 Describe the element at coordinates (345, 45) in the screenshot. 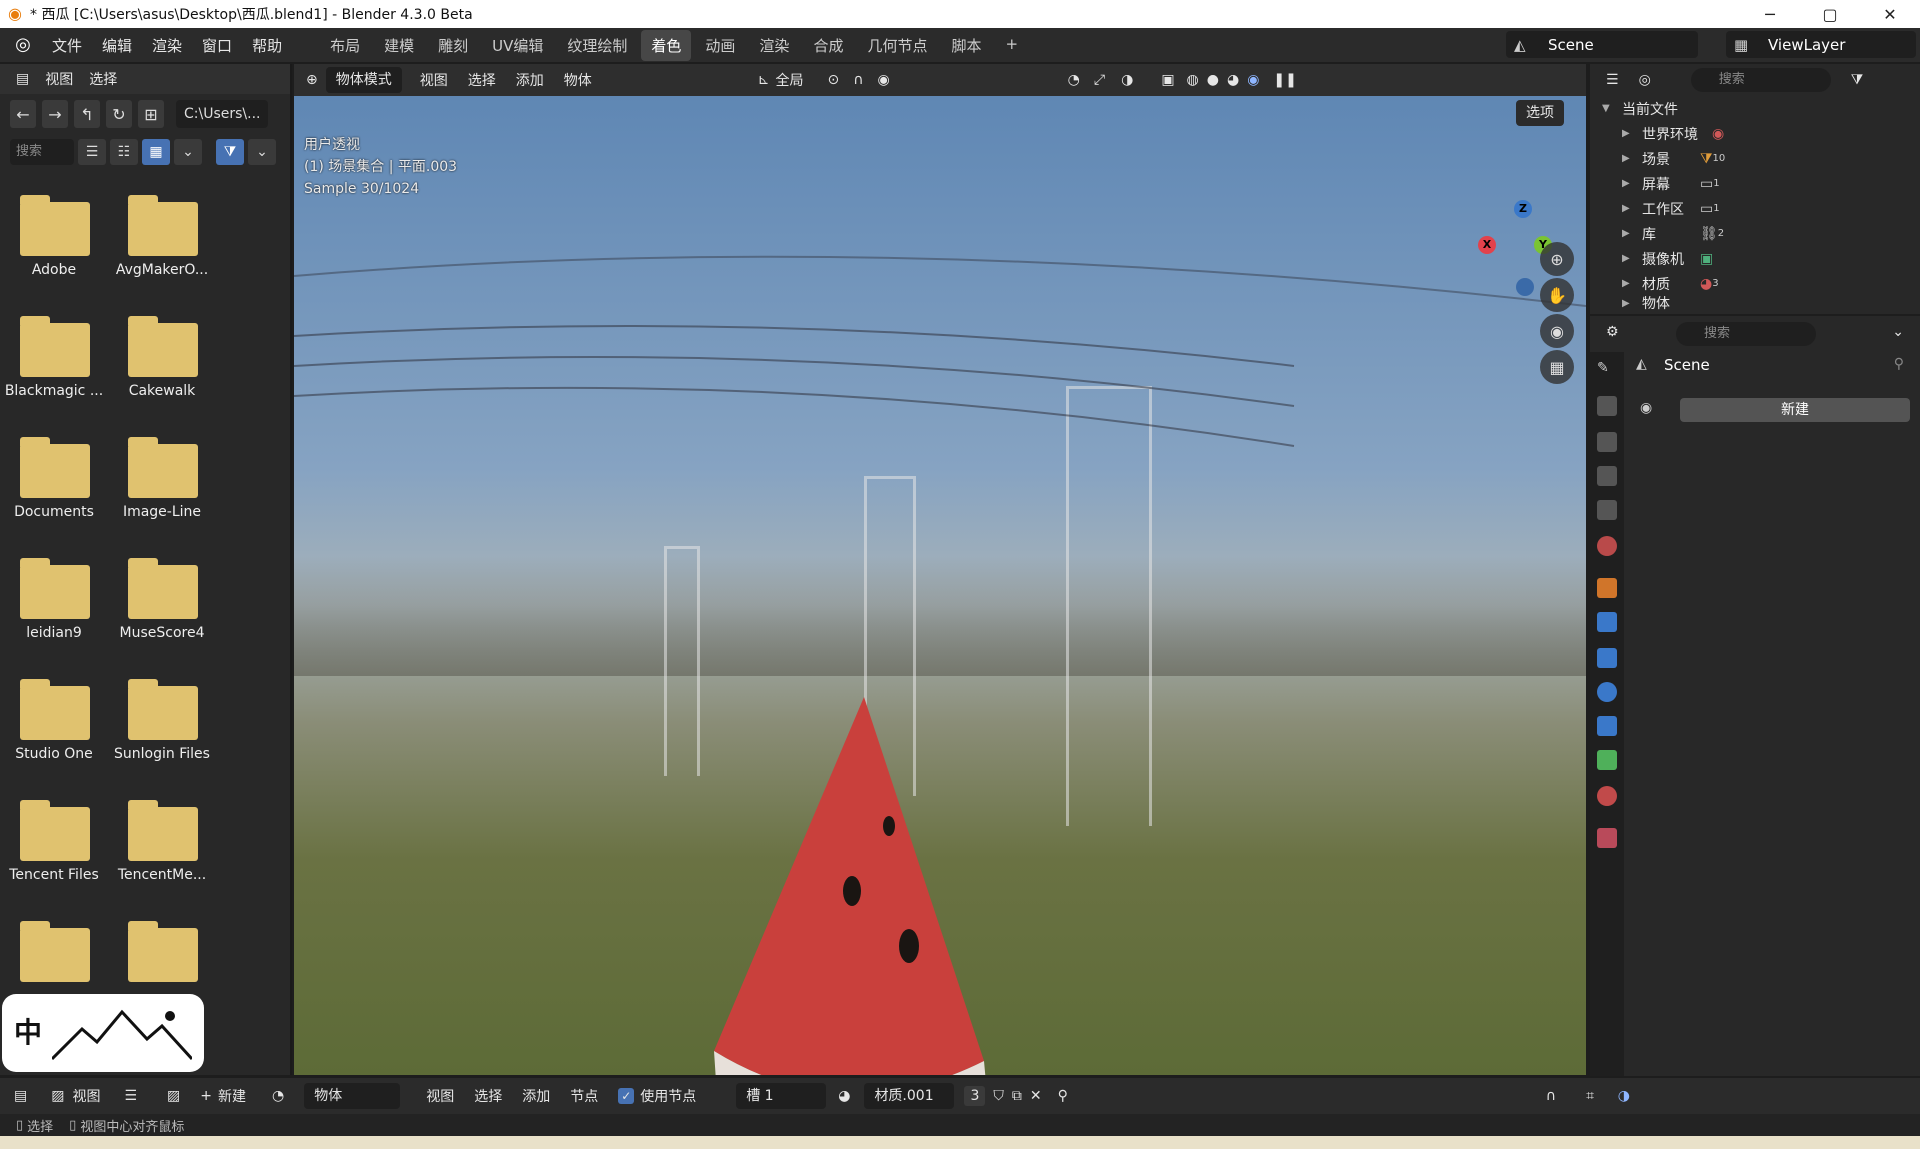

I see `tab-layout: 布局` at that location.